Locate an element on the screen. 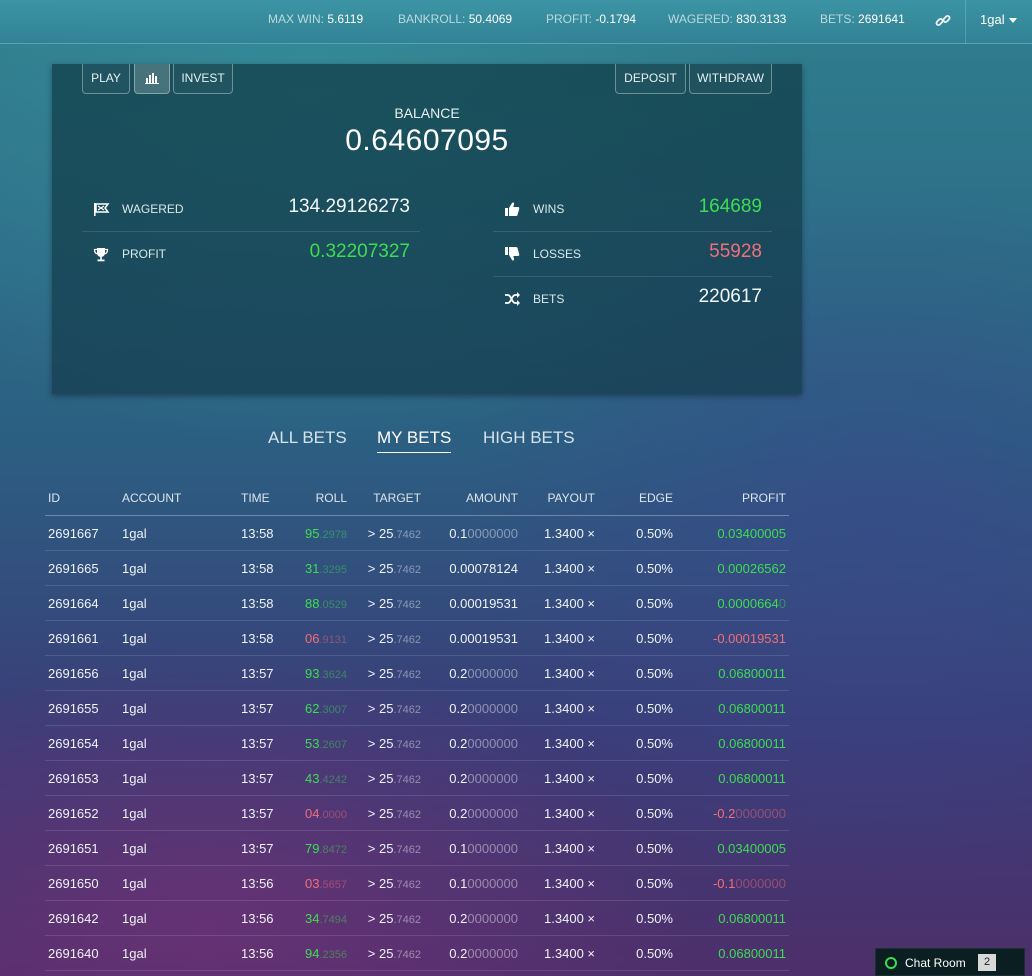 This screenshot has width=1032, height=976. bet-amount: 0.00019531 is located at coordinates (483, 603).